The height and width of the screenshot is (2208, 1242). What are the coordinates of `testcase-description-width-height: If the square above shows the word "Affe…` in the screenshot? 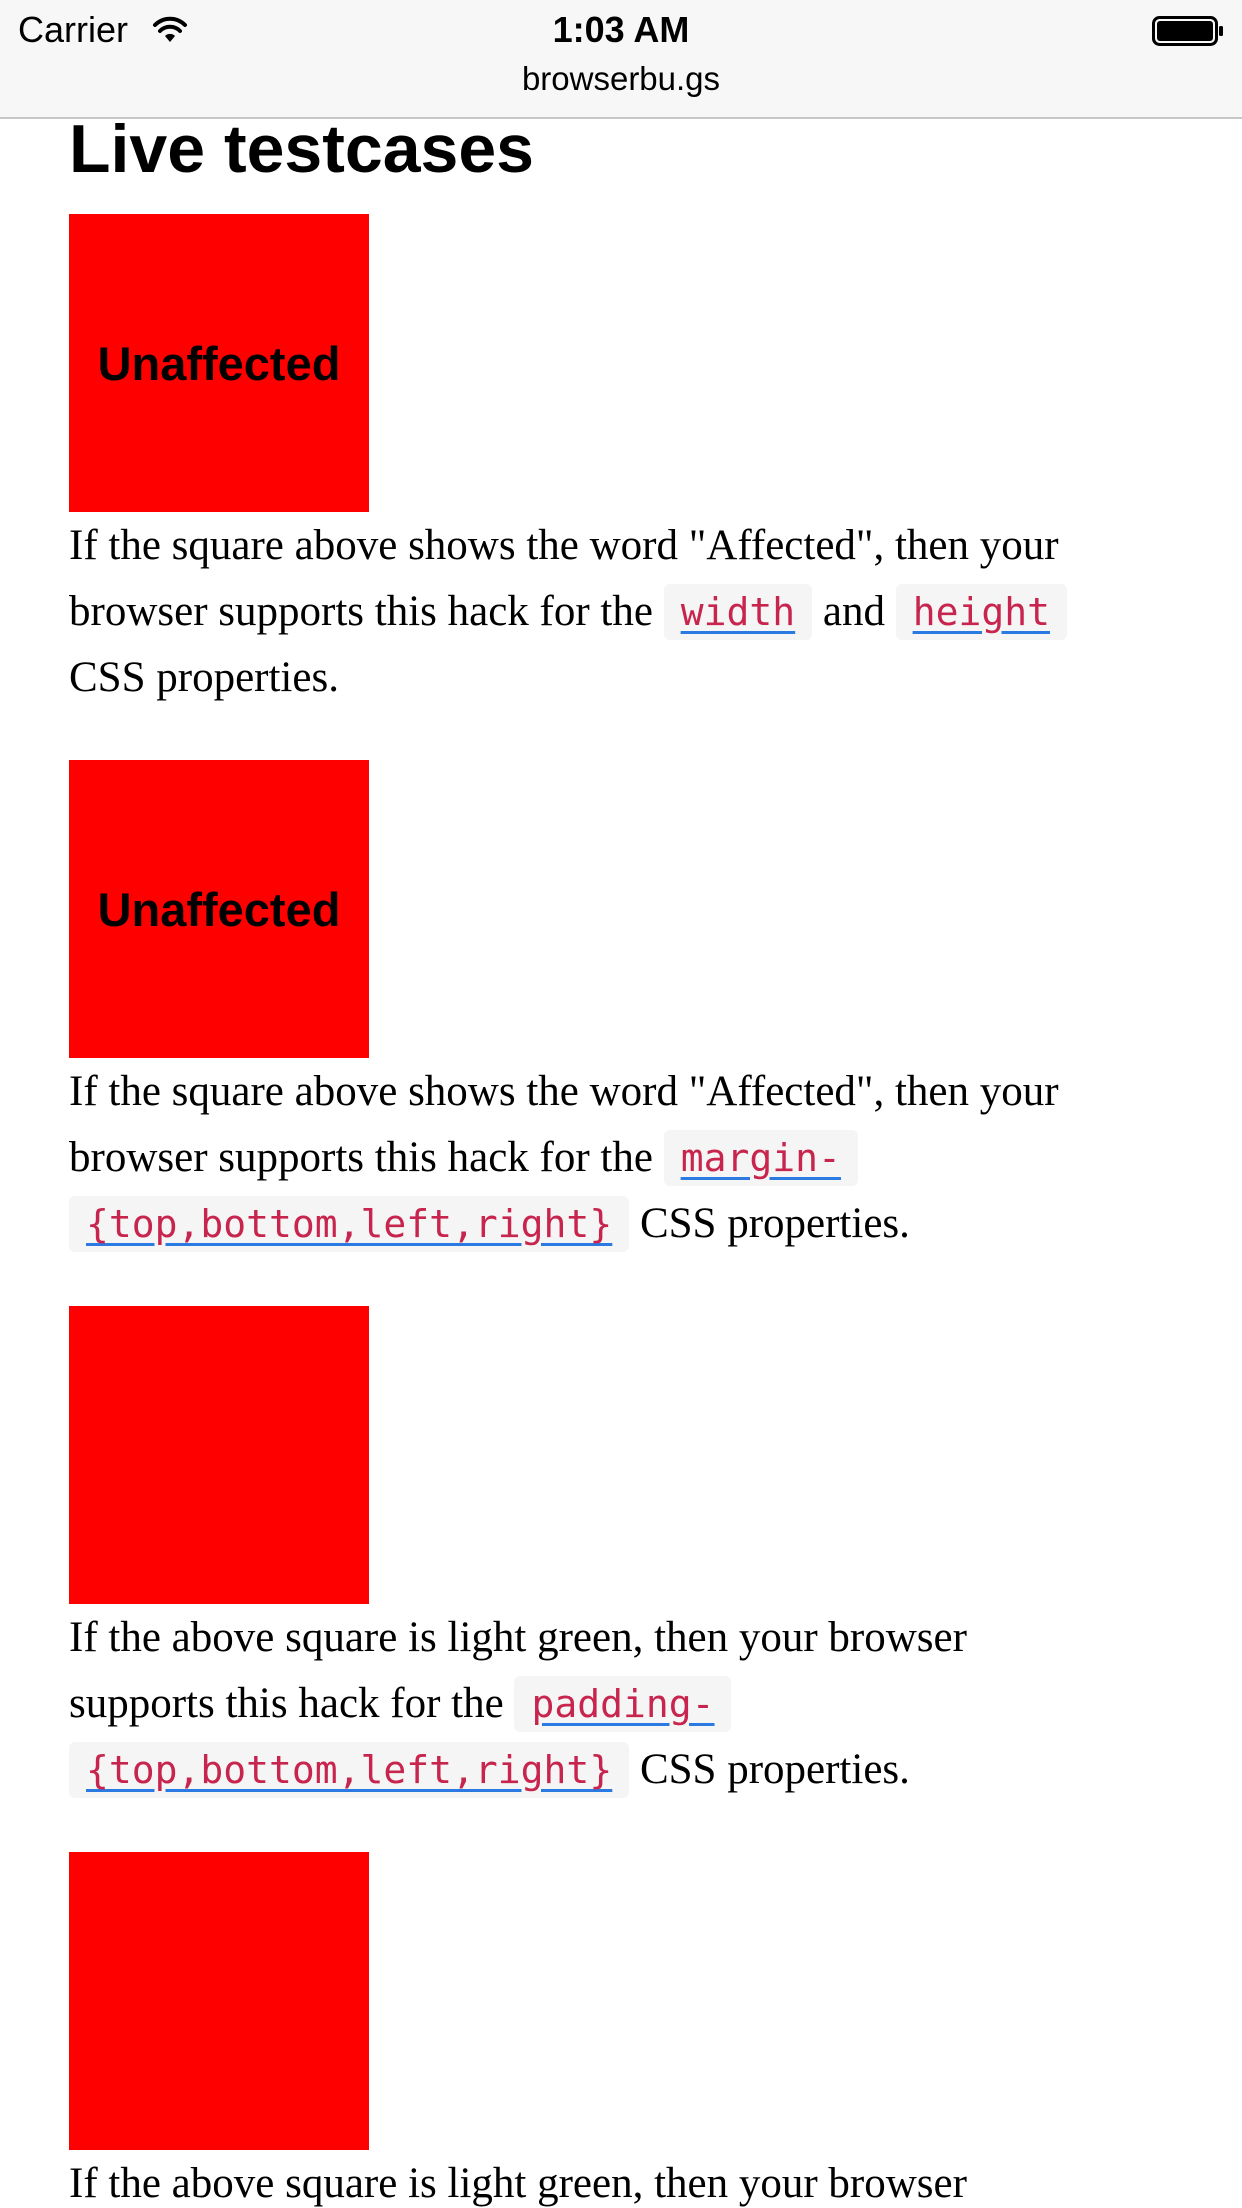 It's located at (589, 612).